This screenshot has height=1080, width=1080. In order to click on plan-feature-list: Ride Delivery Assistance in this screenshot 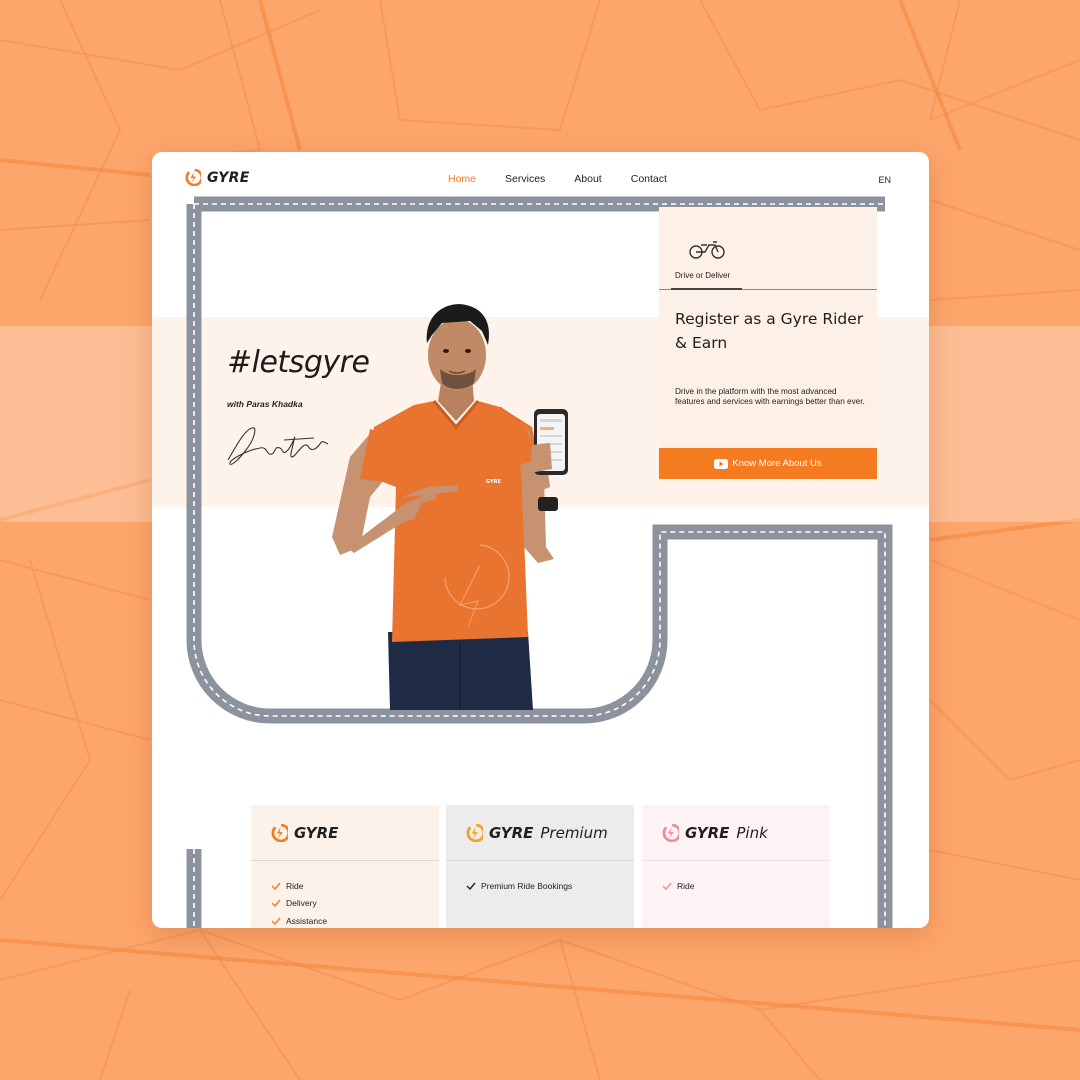, I will do `click(345, 894)`.